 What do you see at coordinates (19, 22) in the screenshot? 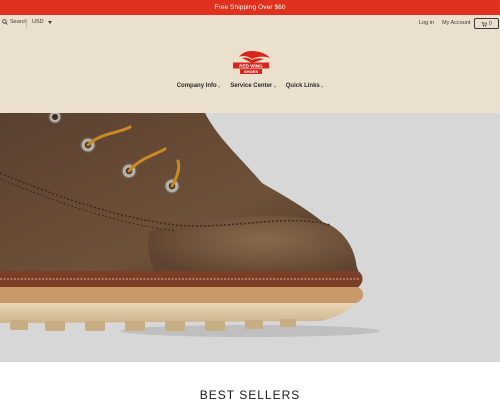
I see `search-label: Search` at bounding box center [19, 22].